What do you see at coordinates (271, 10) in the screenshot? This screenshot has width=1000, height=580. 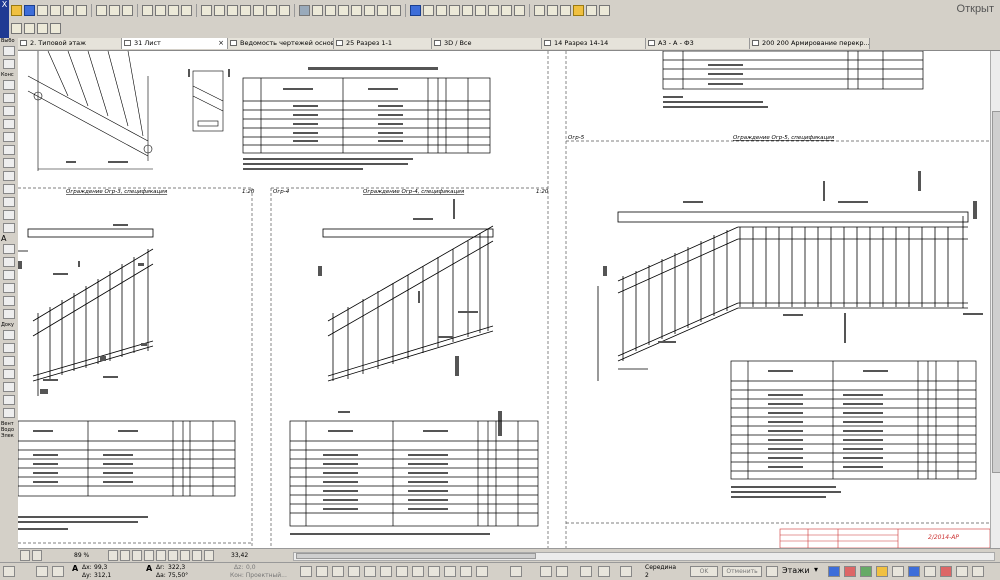 I see `worksheet-icon` at bounding box center [271, 10].